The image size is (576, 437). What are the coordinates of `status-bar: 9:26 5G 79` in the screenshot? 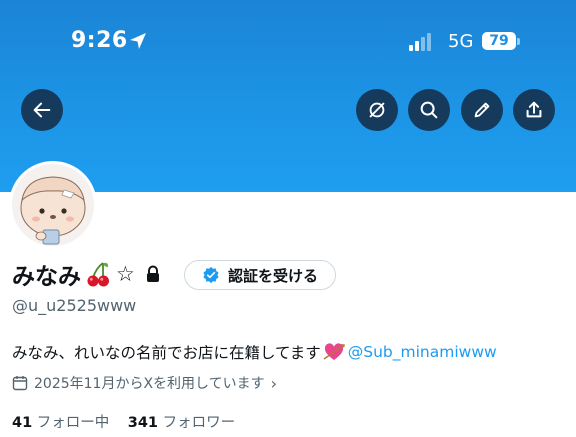 It's located at (288, 43).